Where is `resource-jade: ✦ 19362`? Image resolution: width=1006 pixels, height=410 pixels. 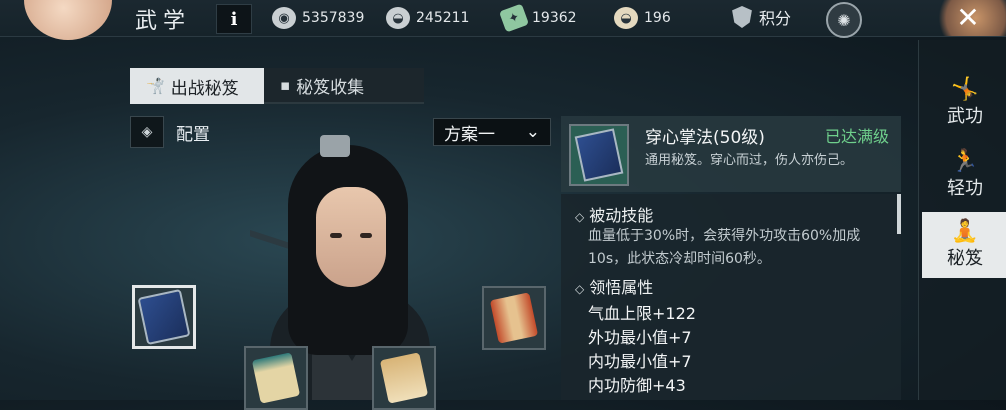
resource-jade: ✦ 19362 is located at coordinates (537, 18).